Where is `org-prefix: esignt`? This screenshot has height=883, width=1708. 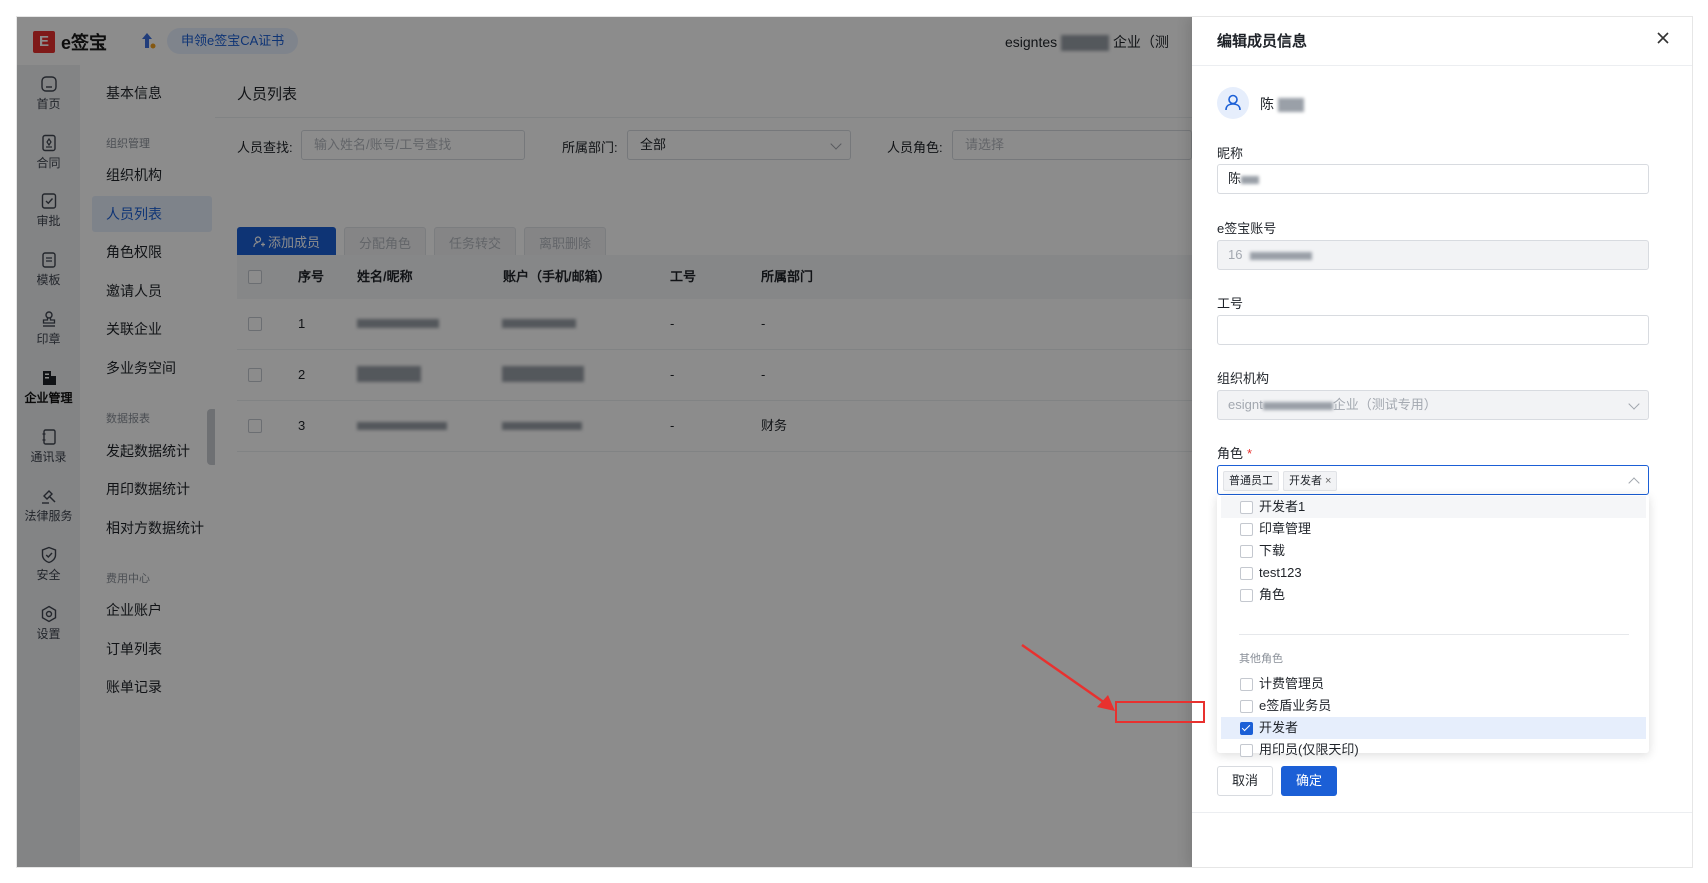
org-prefix: esignt is located at coordinates (1245, 404).